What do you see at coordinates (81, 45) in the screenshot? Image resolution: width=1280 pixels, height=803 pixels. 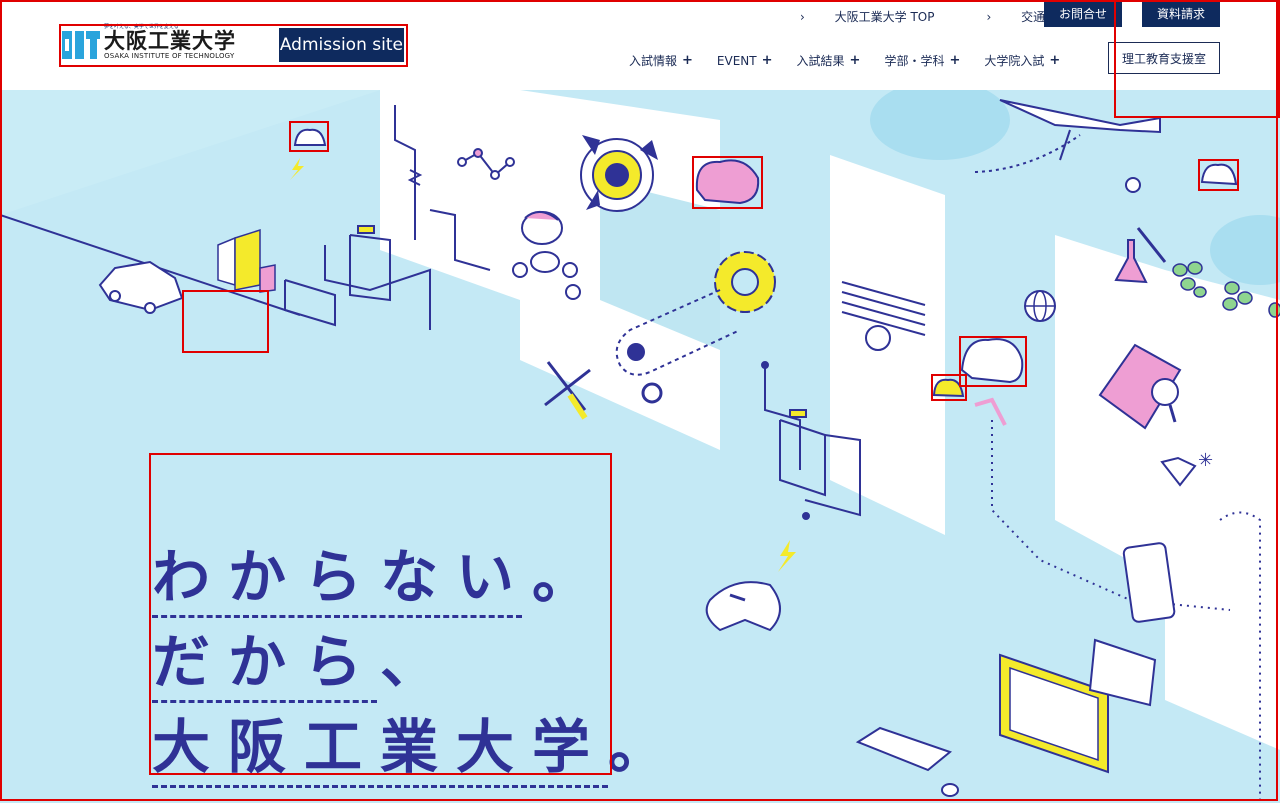 I see `oit-logo-icon` at bounding box center [81, 45].